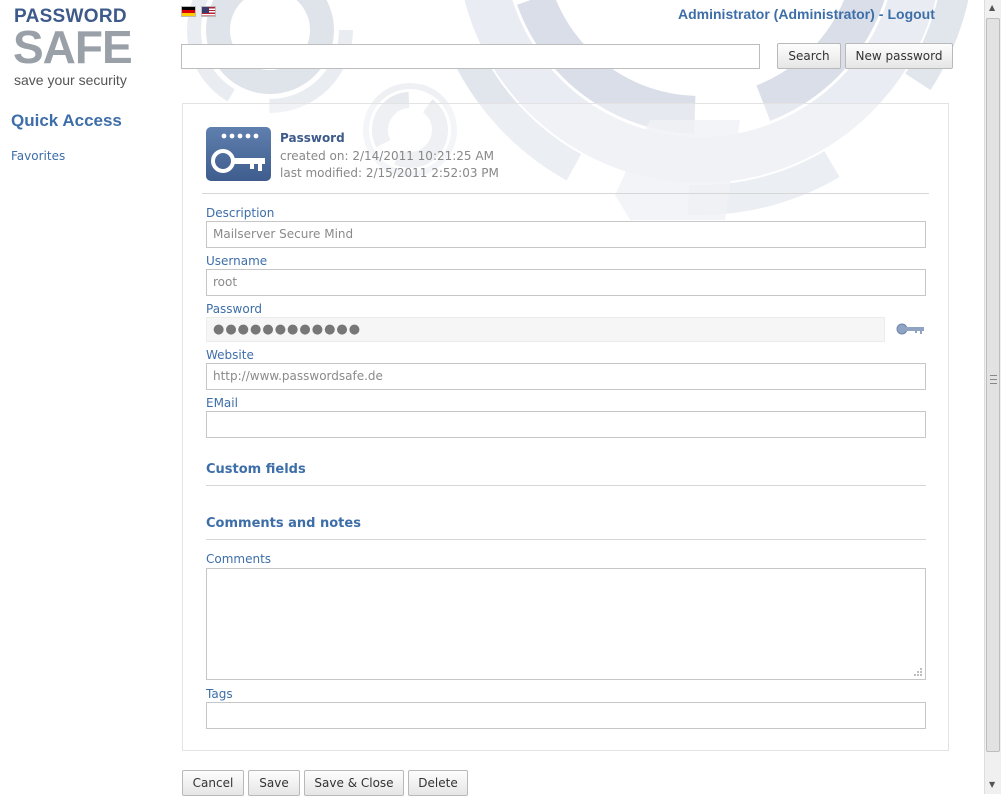  What do you see at coordinates (256, 469) in the screenshot?
I see `custom-fields-heading: Custom fields` at bounding box center [256, 469].